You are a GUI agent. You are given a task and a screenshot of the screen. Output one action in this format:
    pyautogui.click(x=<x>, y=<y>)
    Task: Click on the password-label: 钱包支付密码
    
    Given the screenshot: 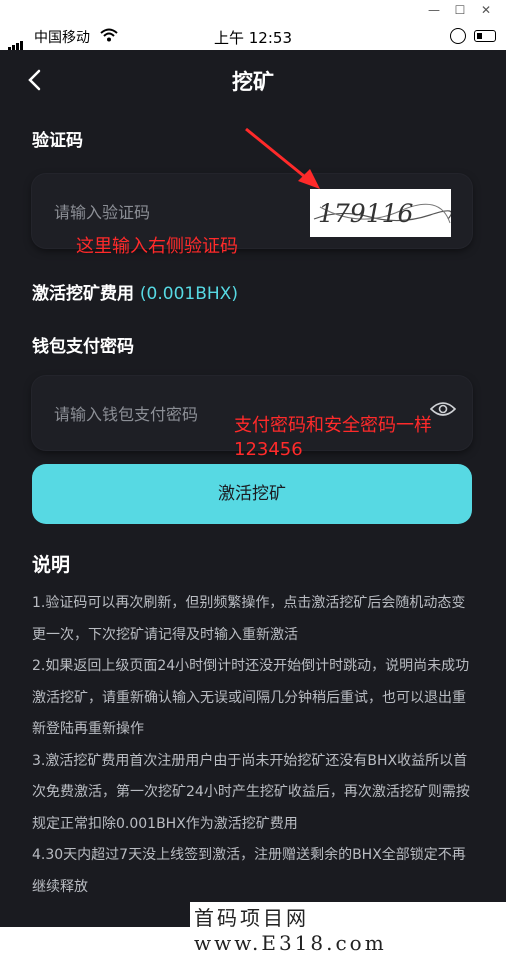 What is the action you would take?
    pyautogui.click(x=83, y=347)
    